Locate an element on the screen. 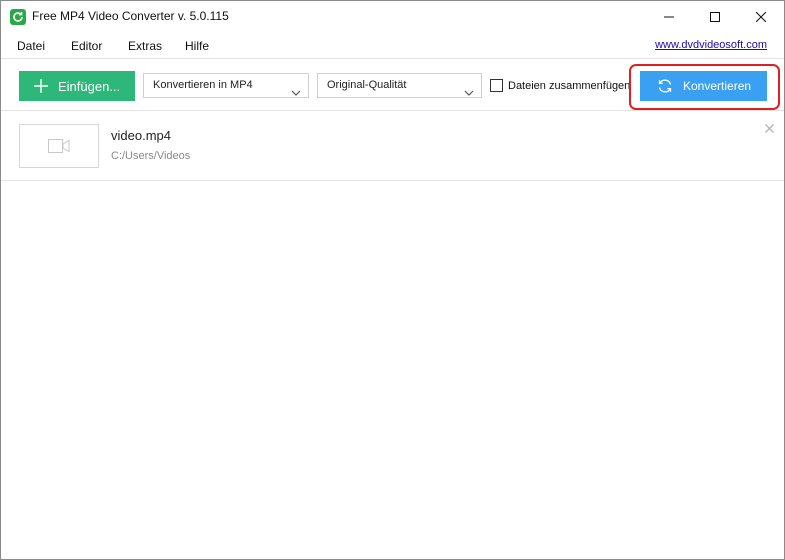 The width and height of the screenshot is (785, 560). file-name: video.mp4 is located at coordinates (141, 135).